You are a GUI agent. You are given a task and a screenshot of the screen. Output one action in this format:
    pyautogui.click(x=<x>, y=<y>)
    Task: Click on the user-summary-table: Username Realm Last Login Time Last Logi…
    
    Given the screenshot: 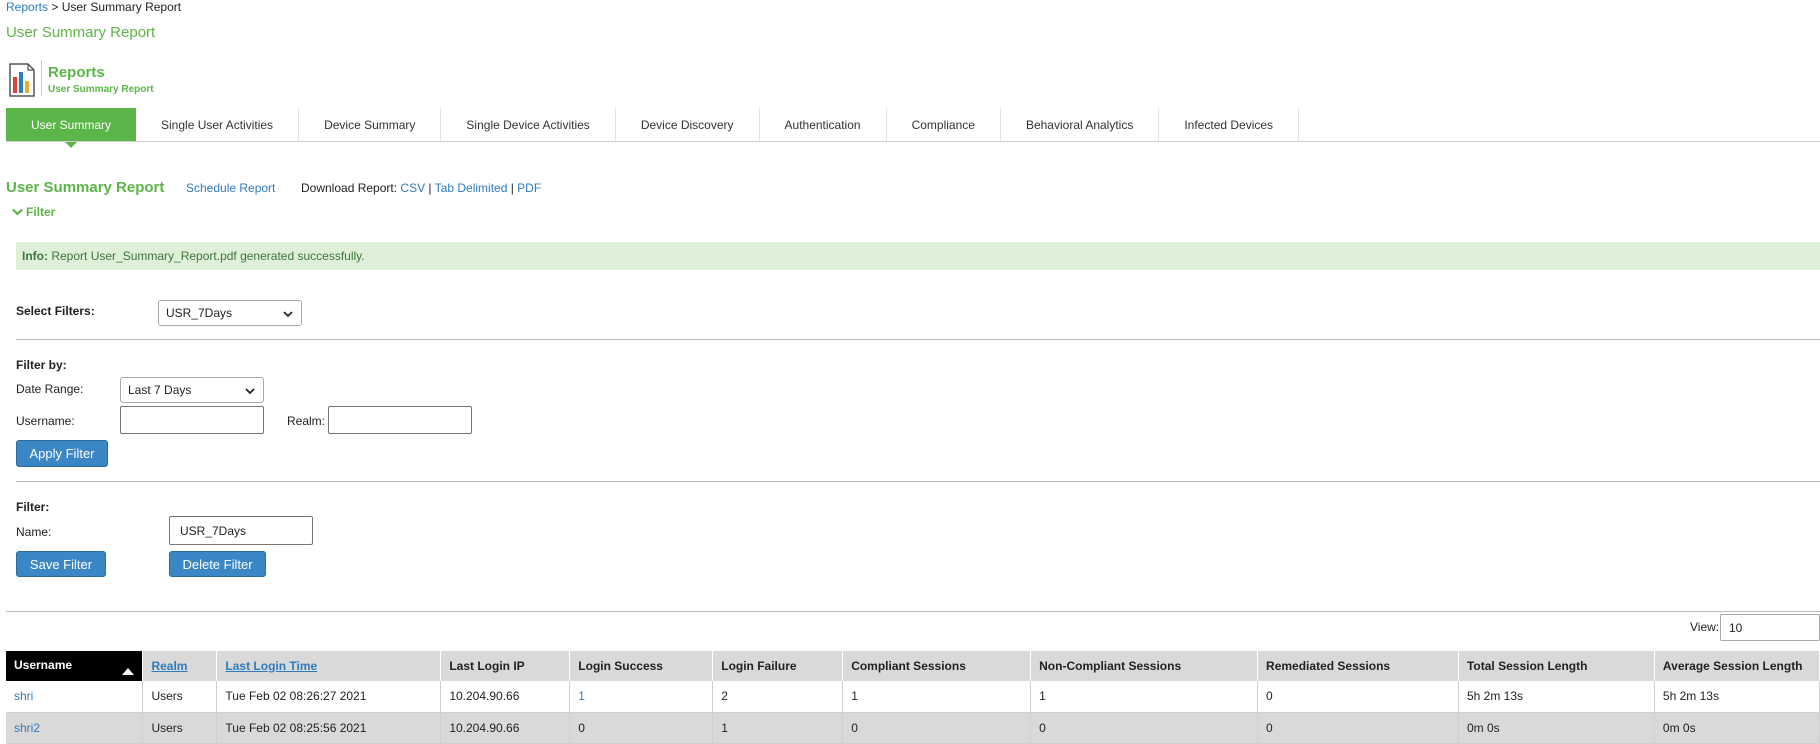 What is the action you would take?
    pyautogui.click(x=913, y=697)
    